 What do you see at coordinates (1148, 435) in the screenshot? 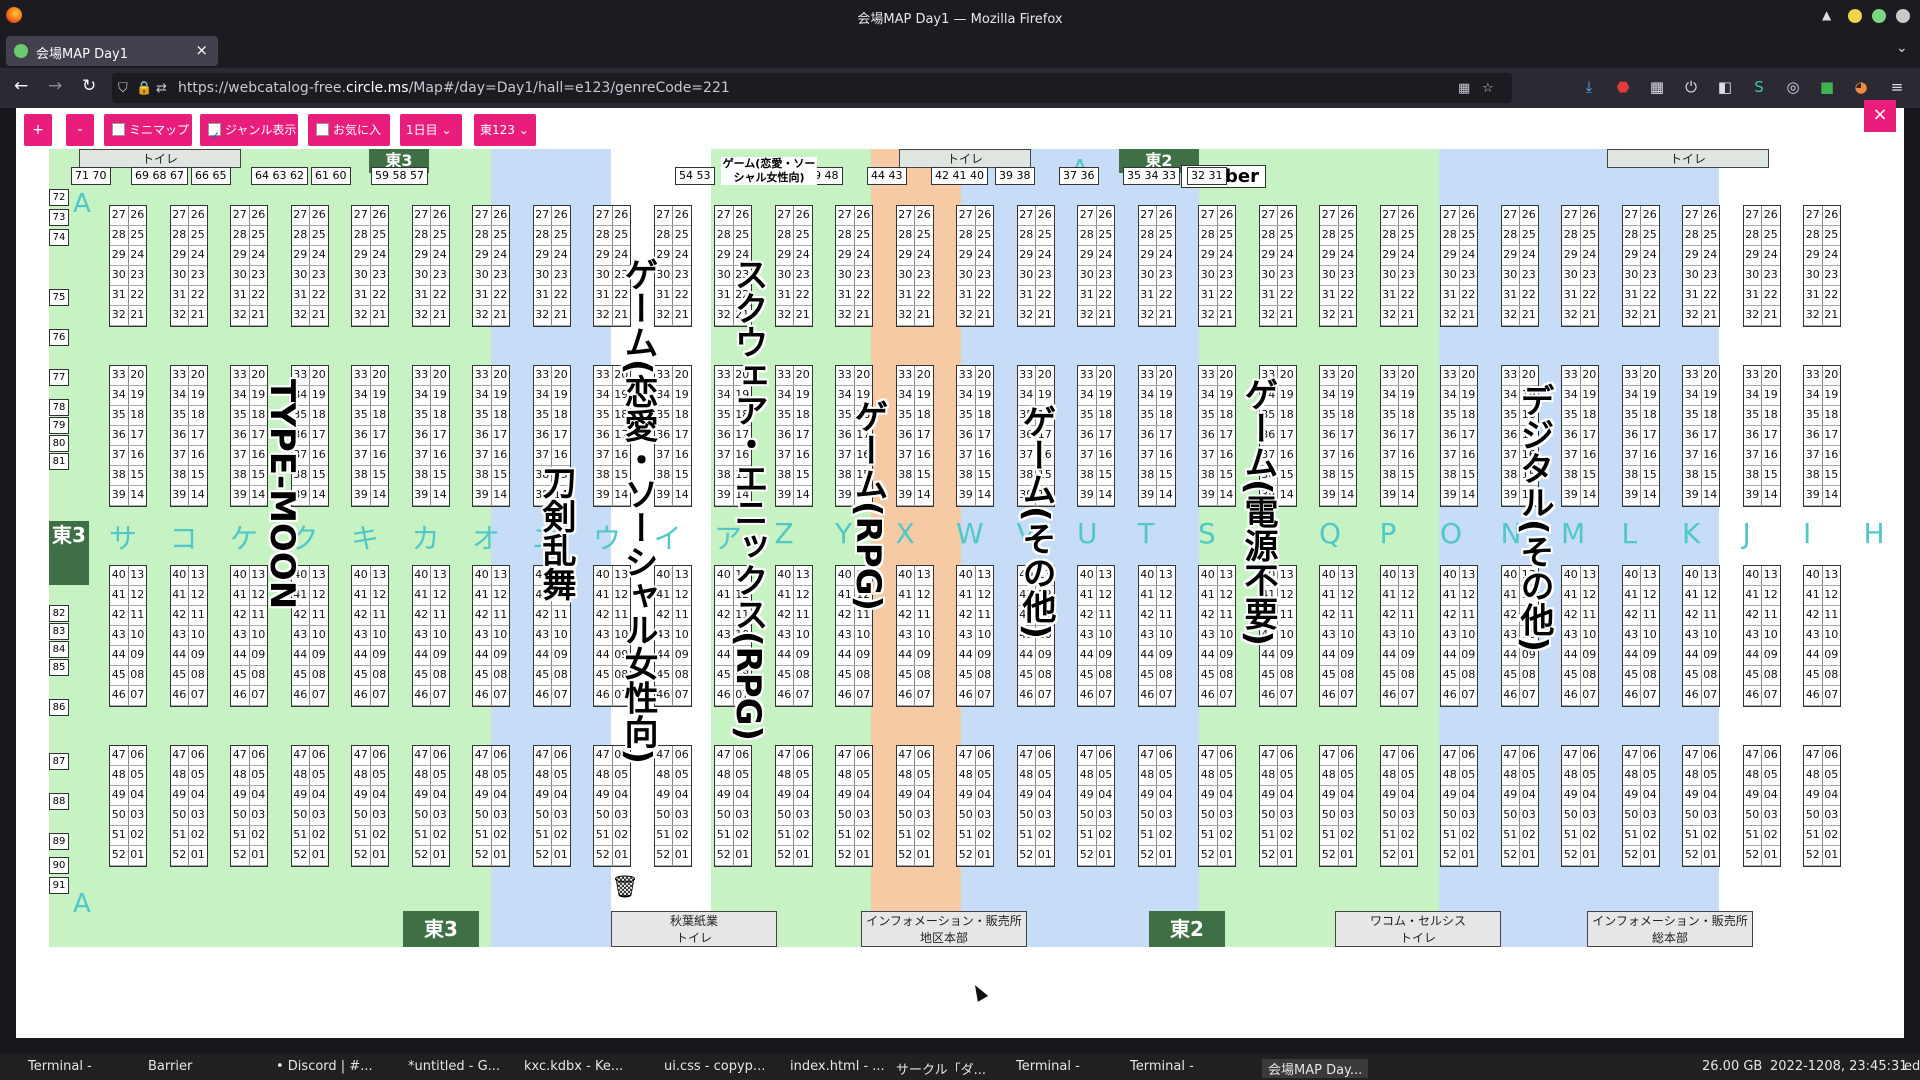
I see `booth-space: 36` at bounding box center [1148, 435].